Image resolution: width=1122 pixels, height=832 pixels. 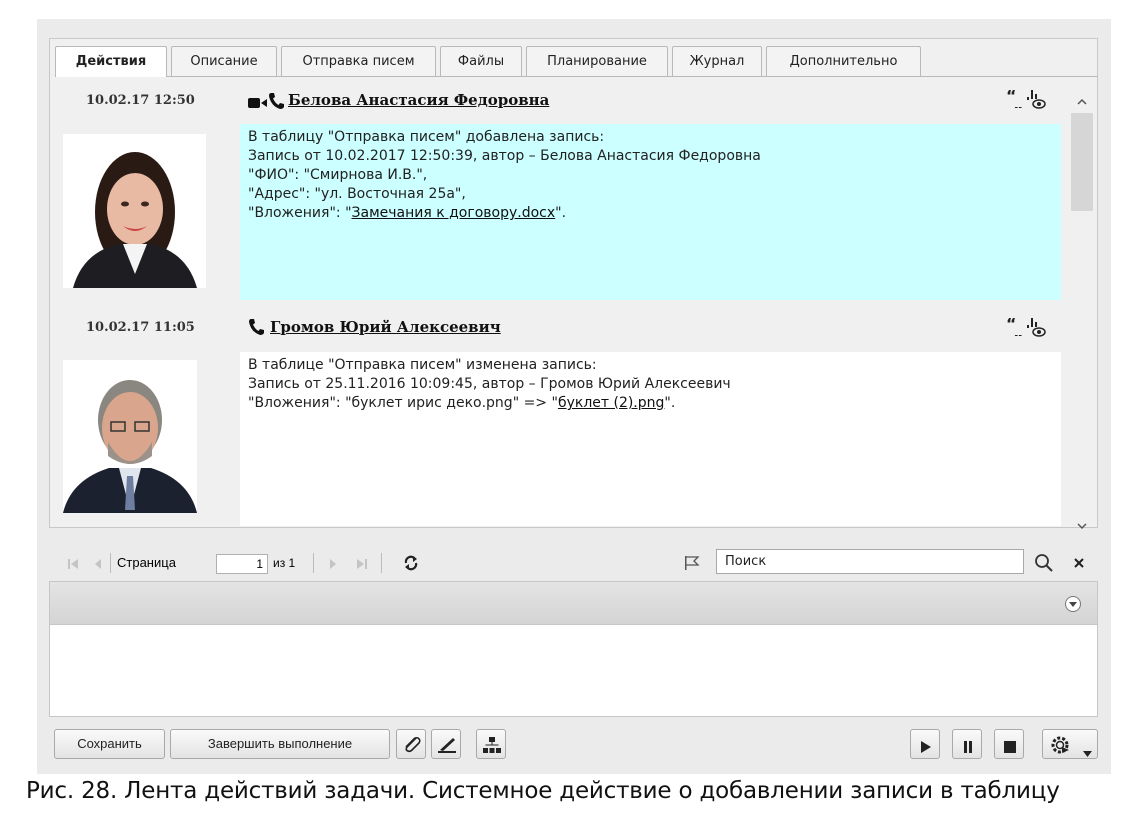 I want to click on chevron-down-icon, so click(x=1087, y=751).